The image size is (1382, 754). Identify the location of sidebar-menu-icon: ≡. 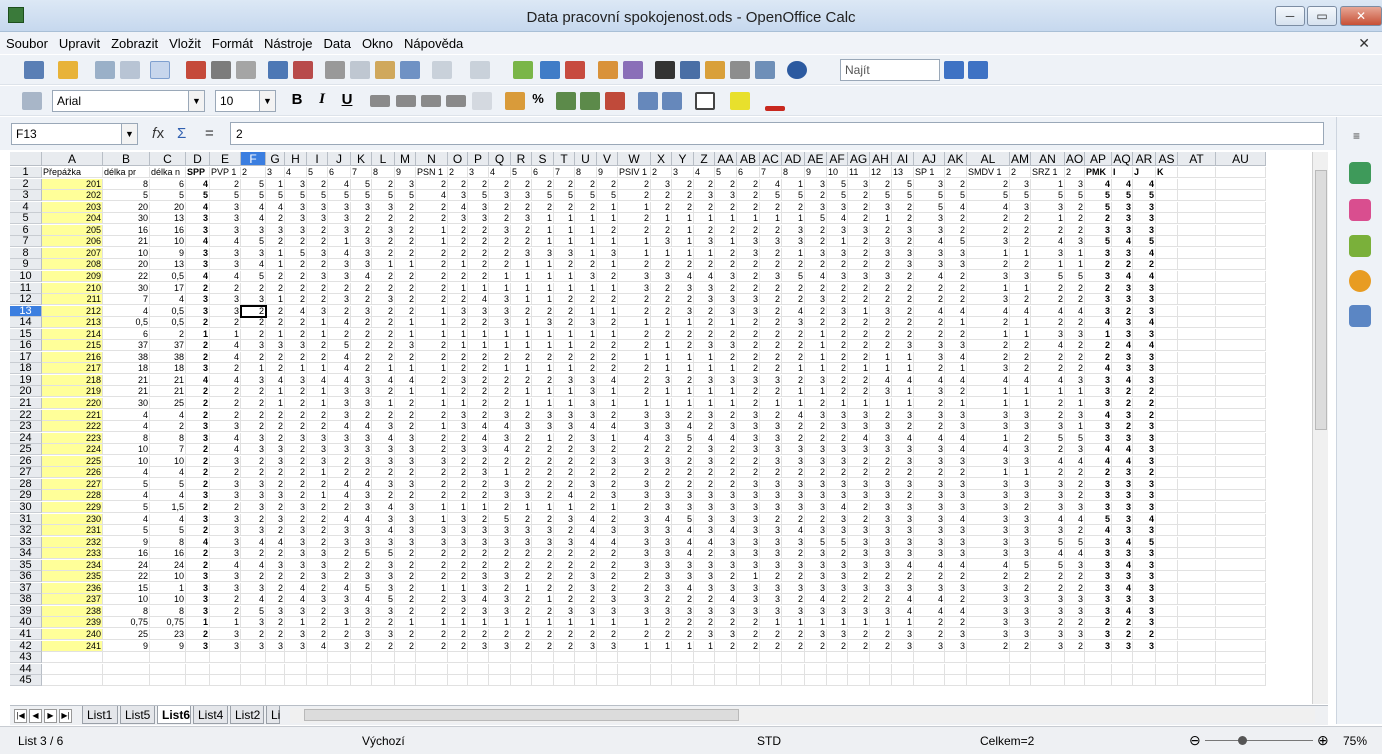
(1356, 136).